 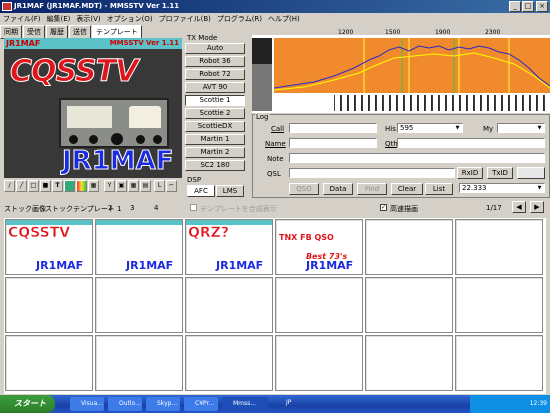 What do you see at coordinates (130, 19) in the screenshot?
I see `menu-options: オプション(O)` at bounding box center [130, 19].